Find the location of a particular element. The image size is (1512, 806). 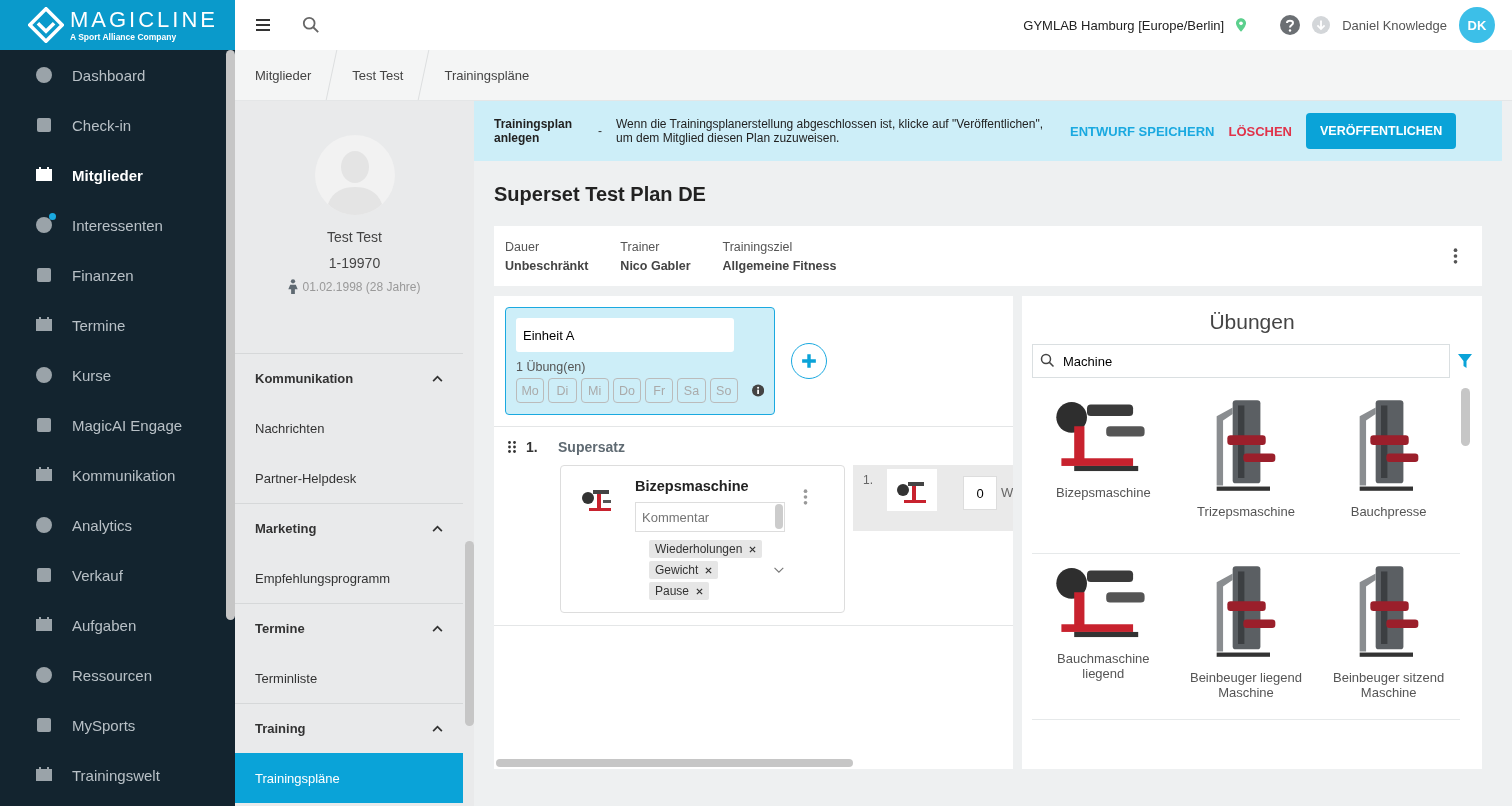

nav-item: Termine is located at coordinates (113, 325).